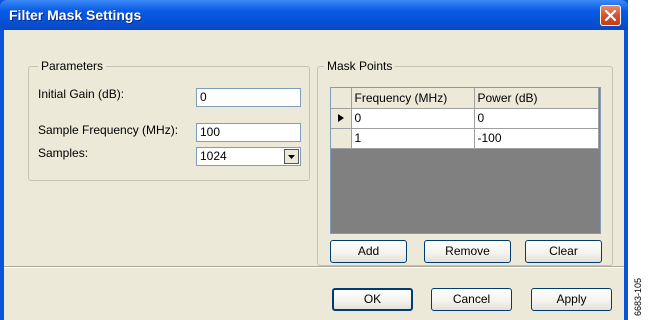 The width and height of the screenshot is (650, 320). Describe the element at coordinates (314, 267) in the screenshot. I see `footer-separator` at that location.